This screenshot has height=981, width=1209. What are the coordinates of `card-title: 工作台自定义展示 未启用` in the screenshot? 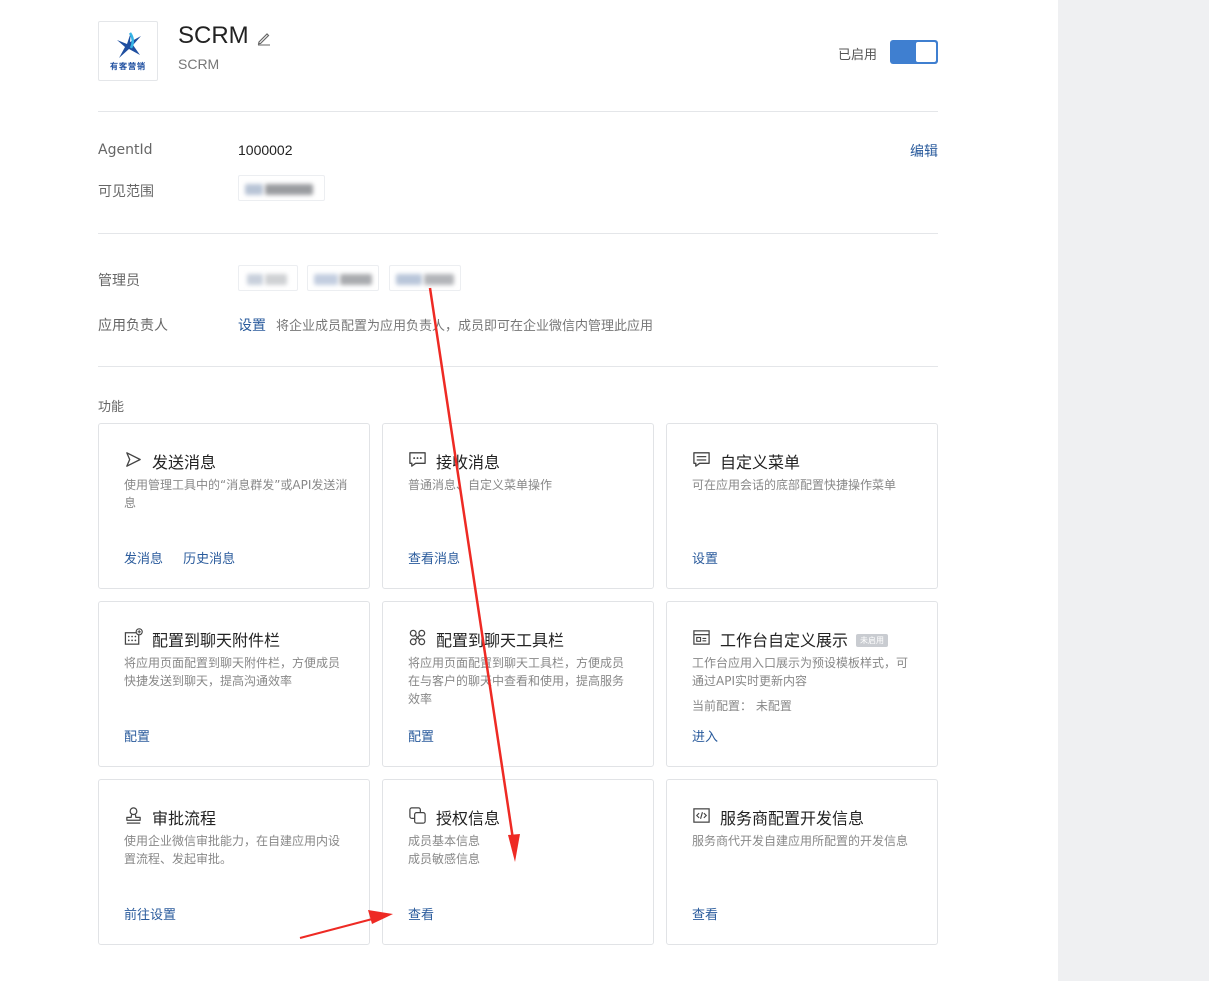 It's located at (804, 639).